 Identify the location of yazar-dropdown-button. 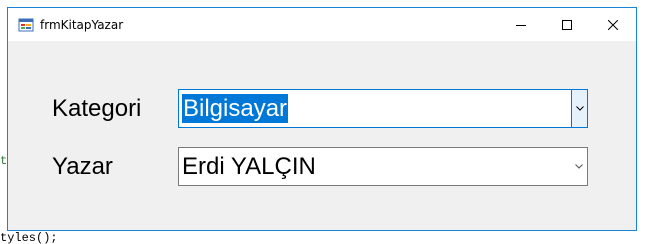
(579, 166).